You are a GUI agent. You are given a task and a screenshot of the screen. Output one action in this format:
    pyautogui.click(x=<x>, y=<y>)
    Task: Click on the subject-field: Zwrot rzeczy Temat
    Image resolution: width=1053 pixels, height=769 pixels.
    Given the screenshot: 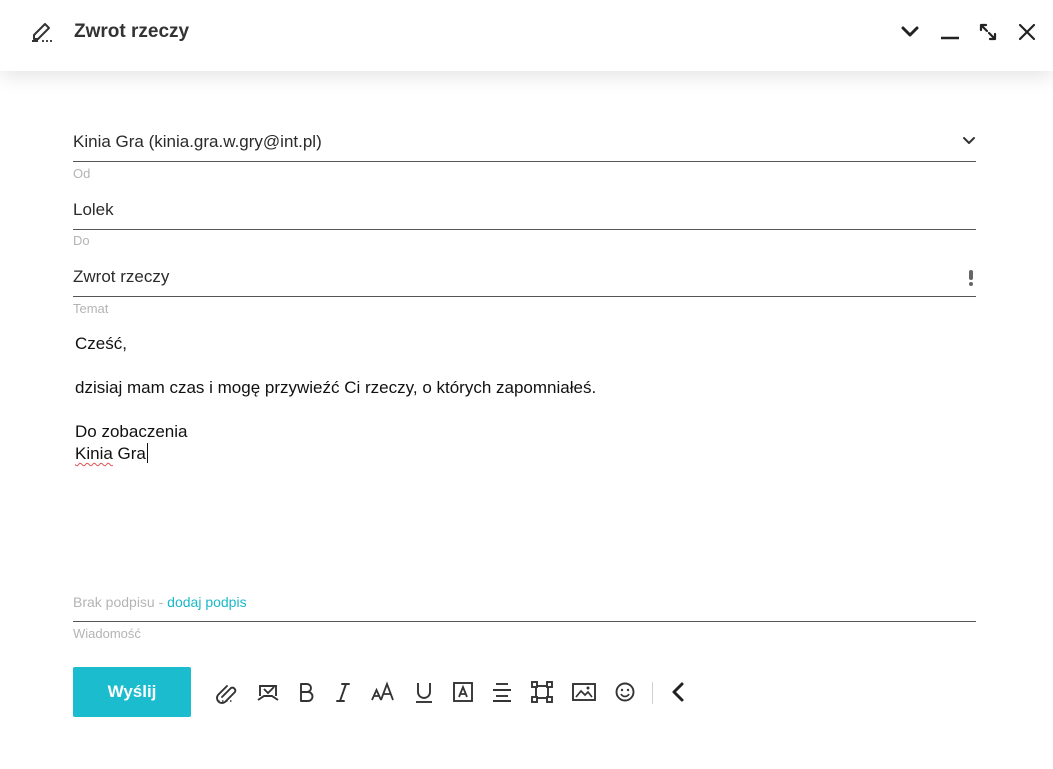 What is the action you would take?
    pyautogui.click(x=524, y=293)
    